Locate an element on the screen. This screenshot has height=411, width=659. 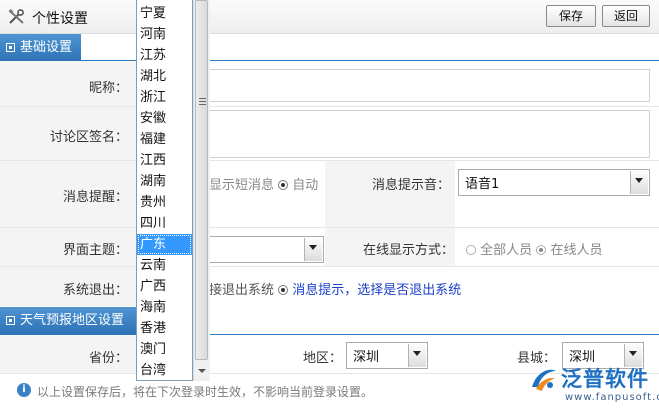
online-all-radio is located at coordinates (471, 250).